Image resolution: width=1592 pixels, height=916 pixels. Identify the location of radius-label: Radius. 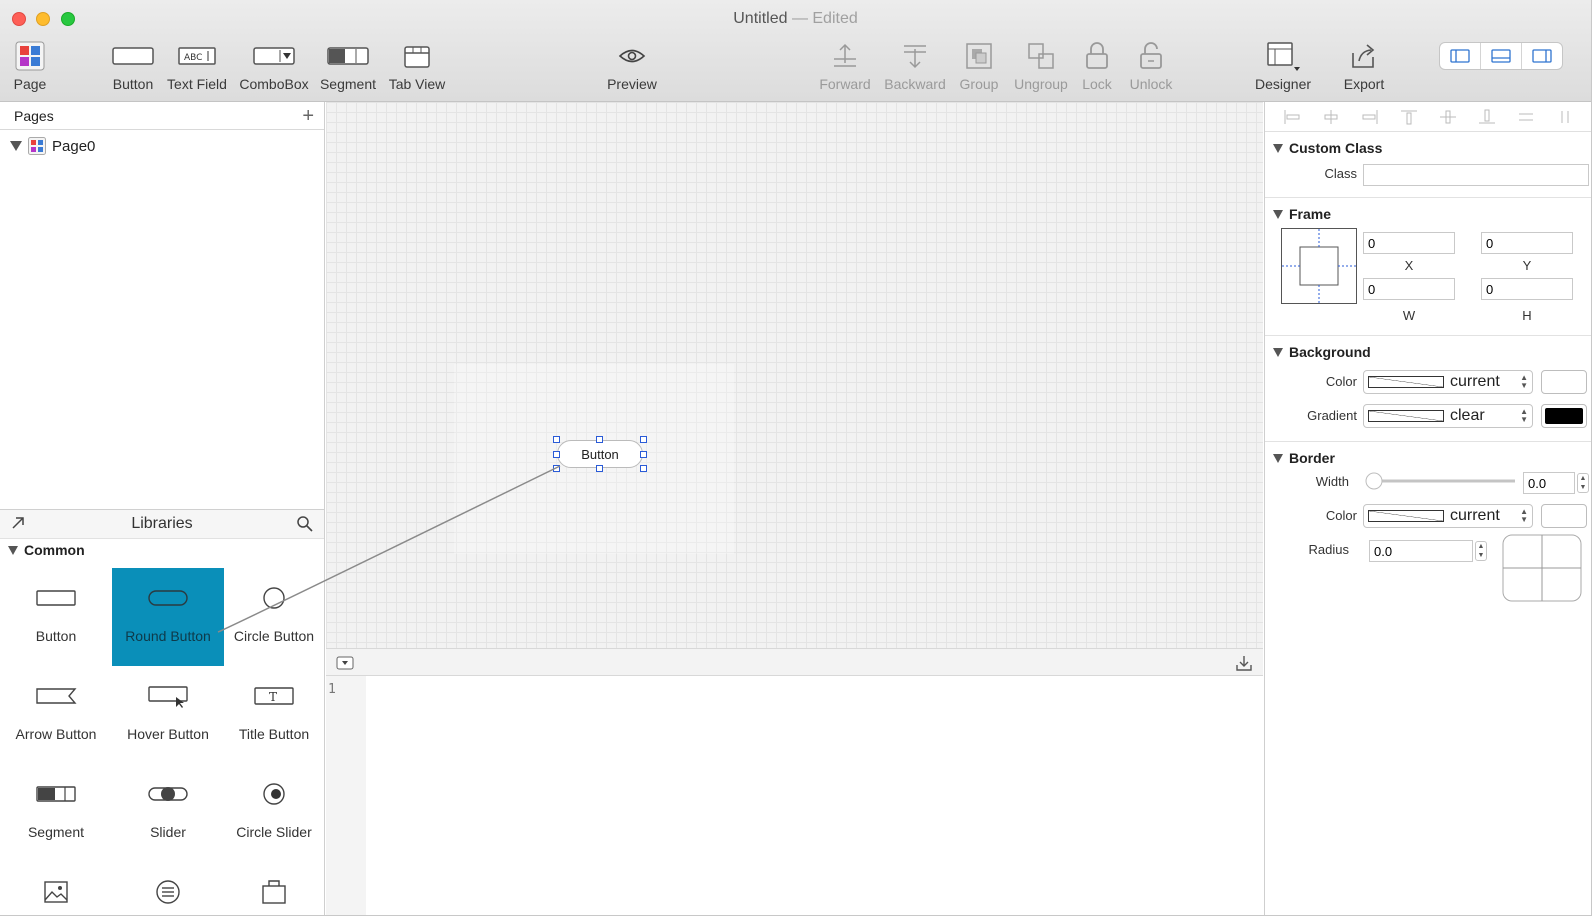
(1328, 549).